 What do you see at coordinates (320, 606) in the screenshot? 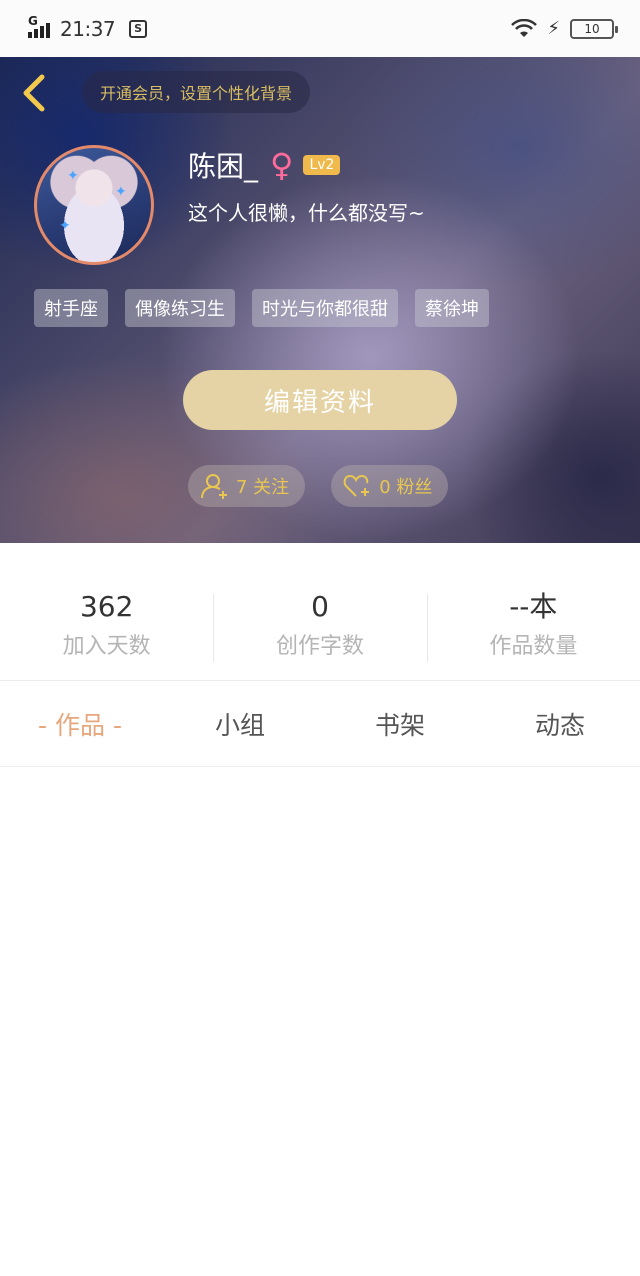
I see `stat-value: 0` at bounding box center [320, 606].